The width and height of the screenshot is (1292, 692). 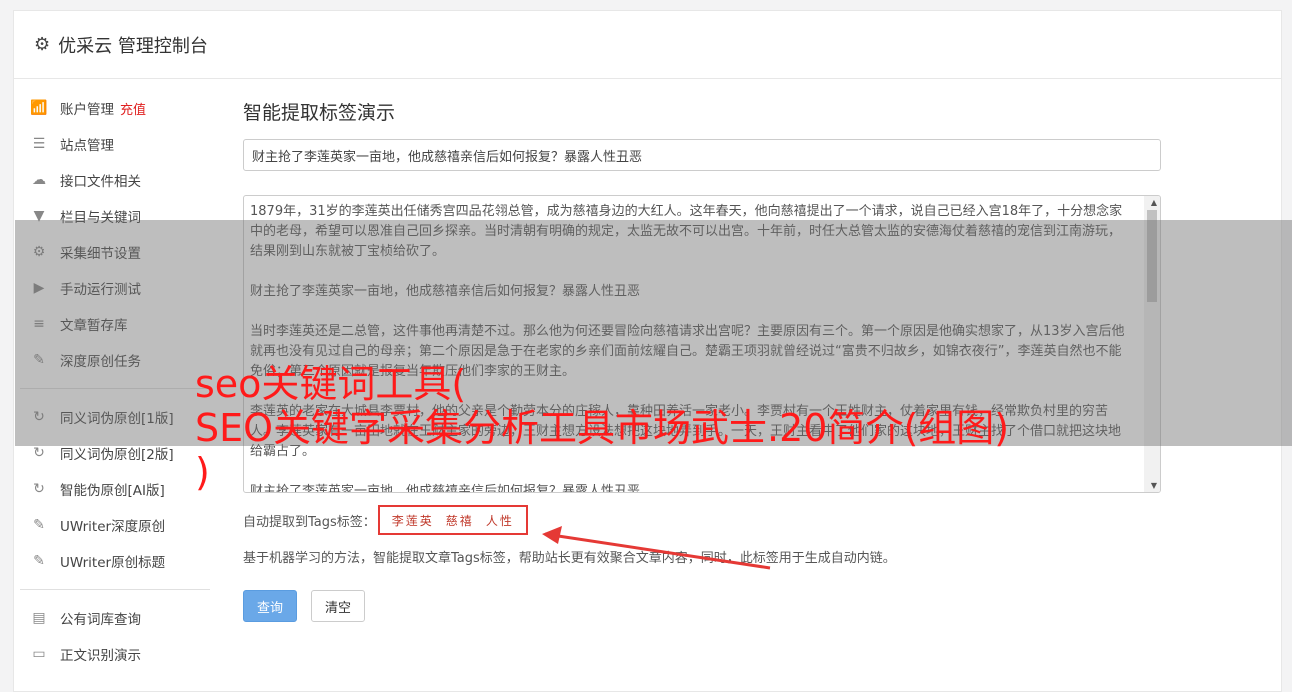 I want to click on sidebar-item-label: 正文识别演示, so click(x=100, y=656).